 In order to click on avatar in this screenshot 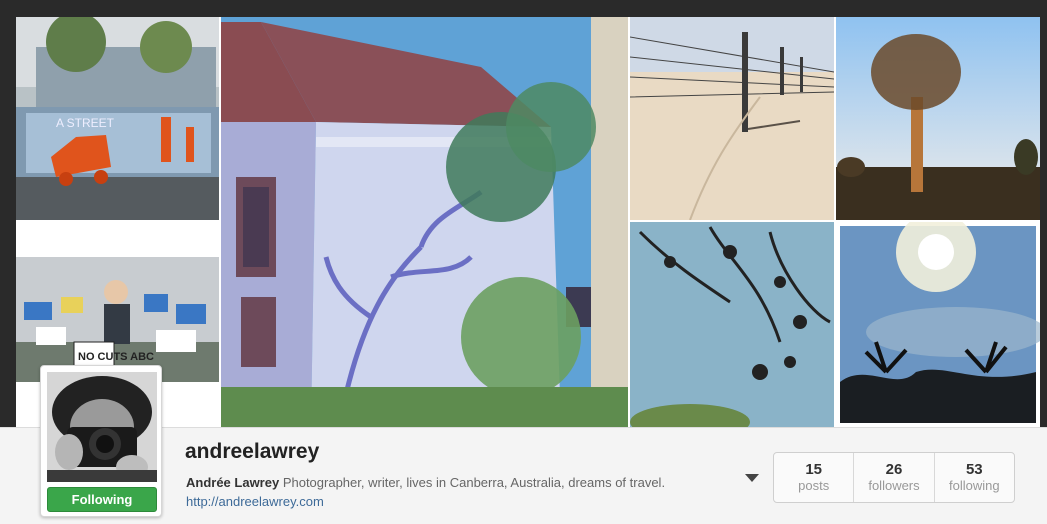, I will do `click(102, 427)`.